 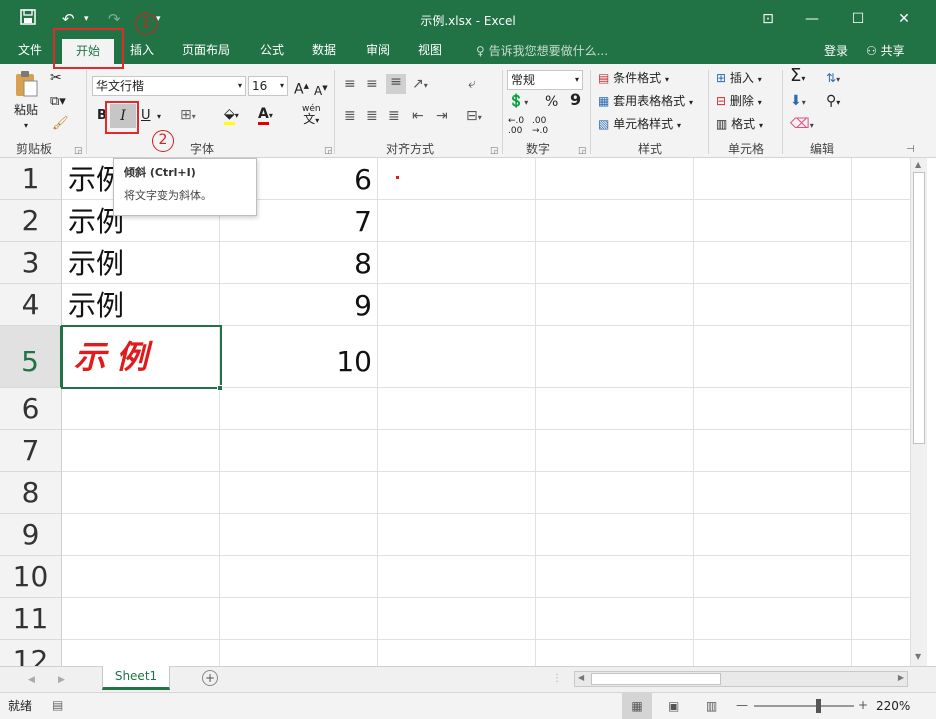 I want to click on minimize-button: —, so click(x=812, y=19).